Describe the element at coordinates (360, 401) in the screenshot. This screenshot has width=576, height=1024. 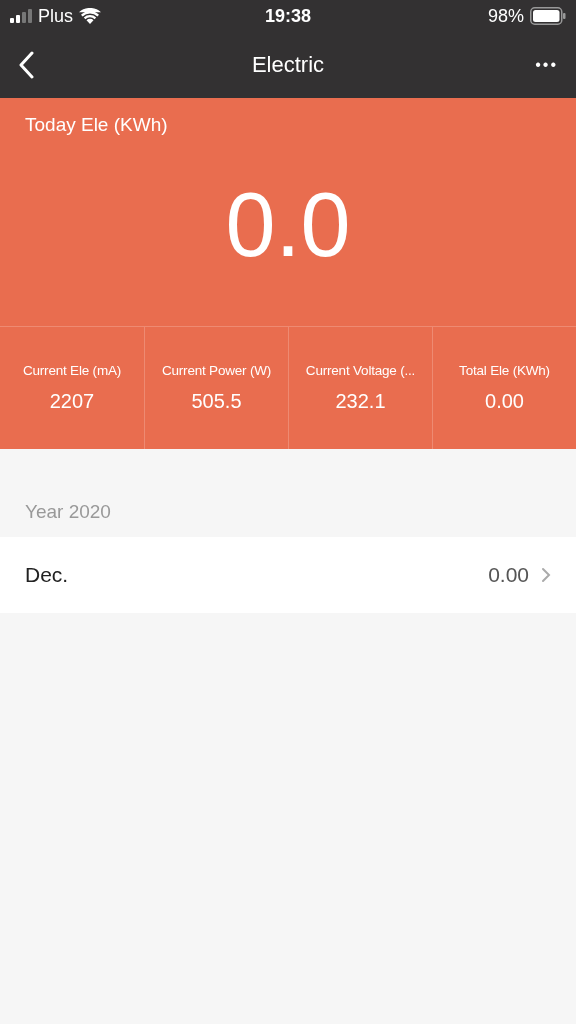
I see `stat-value: 232.1` at that location.